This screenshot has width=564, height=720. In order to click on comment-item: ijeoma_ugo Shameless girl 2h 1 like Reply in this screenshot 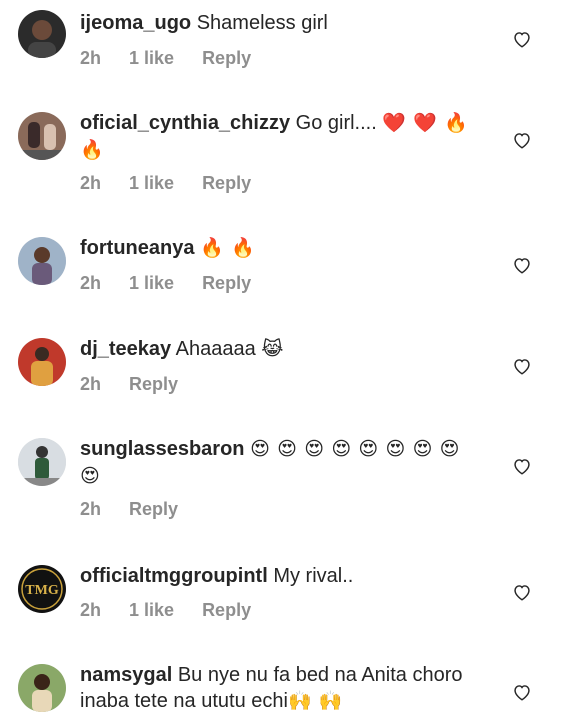, I will do `click(282, 55)`.